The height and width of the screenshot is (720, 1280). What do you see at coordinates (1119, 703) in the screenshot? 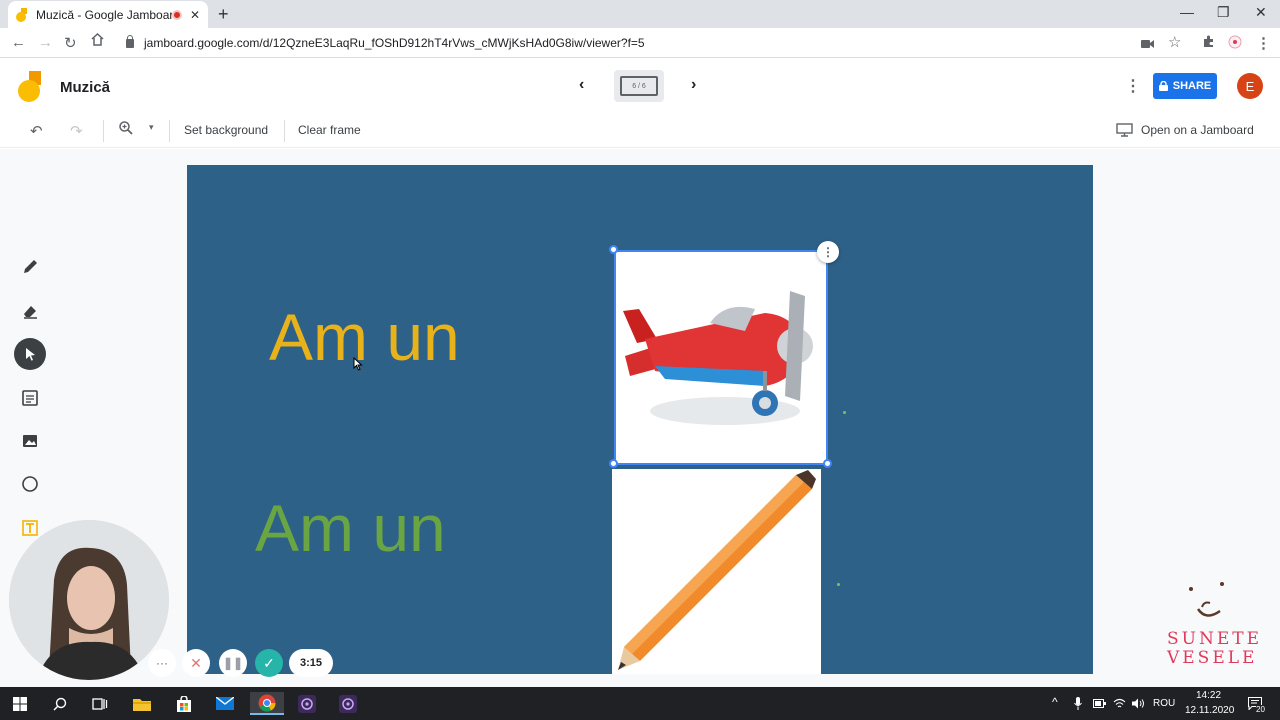
I see `wifi-icon` at bounding box center [1119, 703].